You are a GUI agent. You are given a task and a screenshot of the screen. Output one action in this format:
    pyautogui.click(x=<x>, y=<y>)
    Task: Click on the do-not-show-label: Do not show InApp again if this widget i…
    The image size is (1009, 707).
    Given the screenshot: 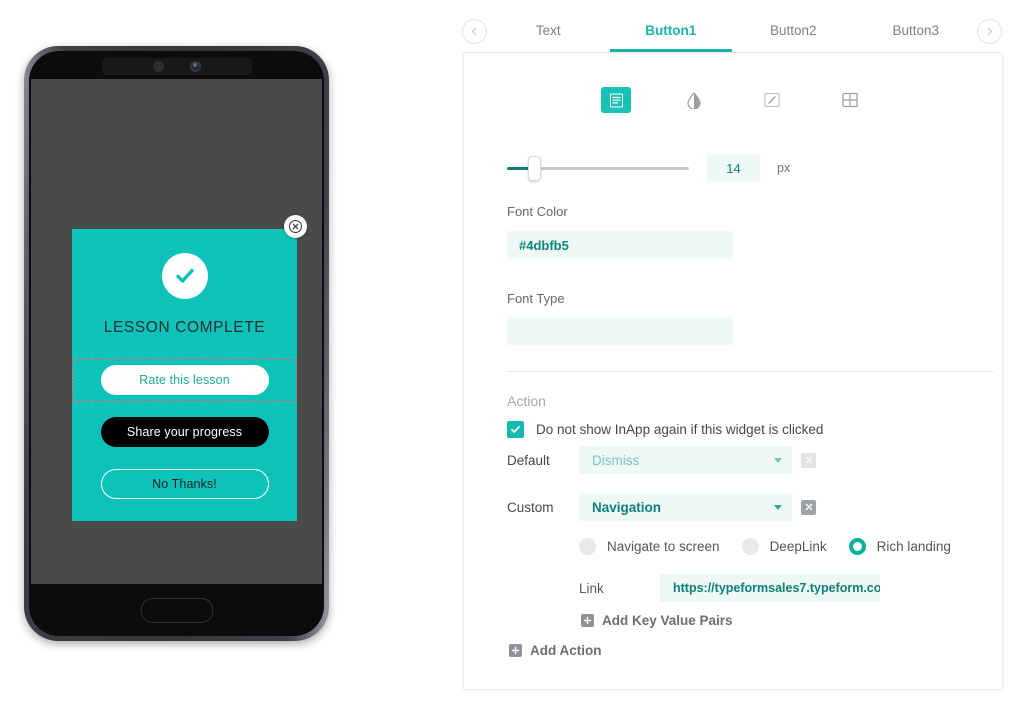 What is the action you would take?
    pyautogui.click(x=680, y=429)
    